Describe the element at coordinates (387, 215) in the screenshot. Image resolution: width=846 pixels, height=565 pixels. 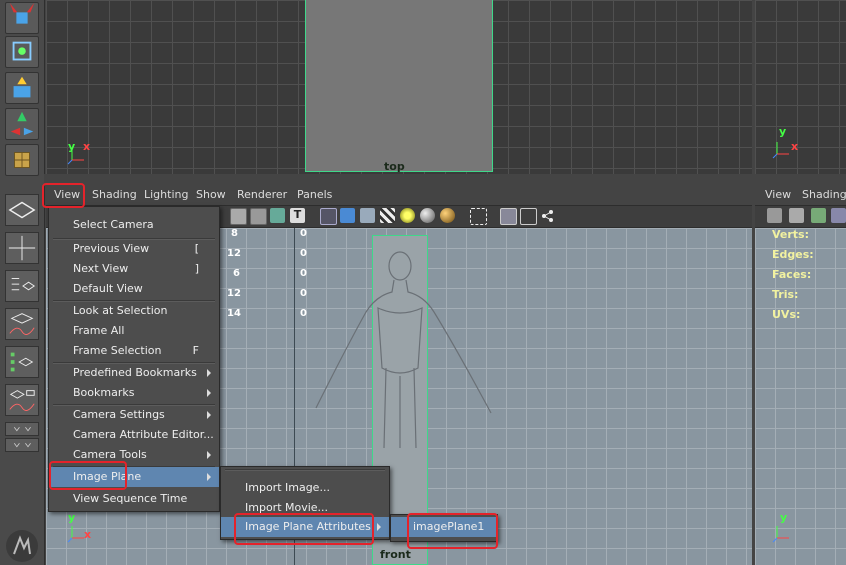
I see `checker-icon` at that location.